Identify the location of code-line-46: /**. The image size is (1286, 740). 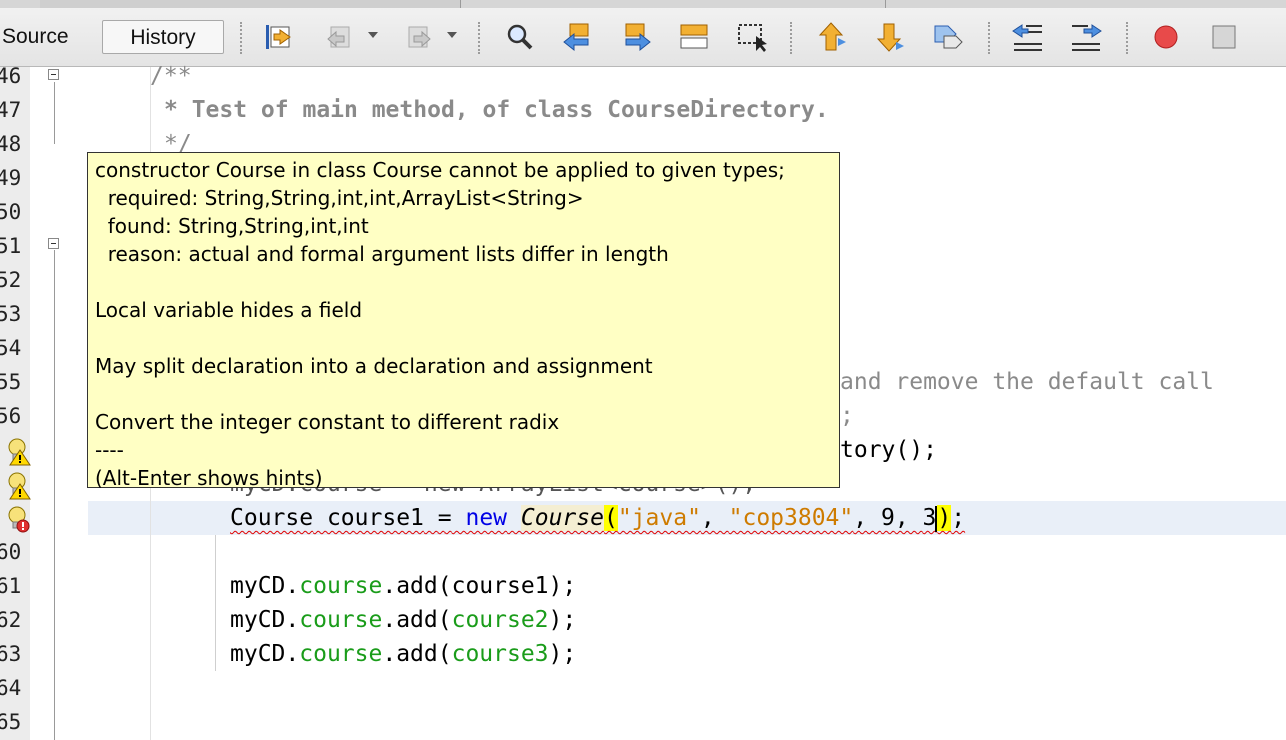
(171, 76).